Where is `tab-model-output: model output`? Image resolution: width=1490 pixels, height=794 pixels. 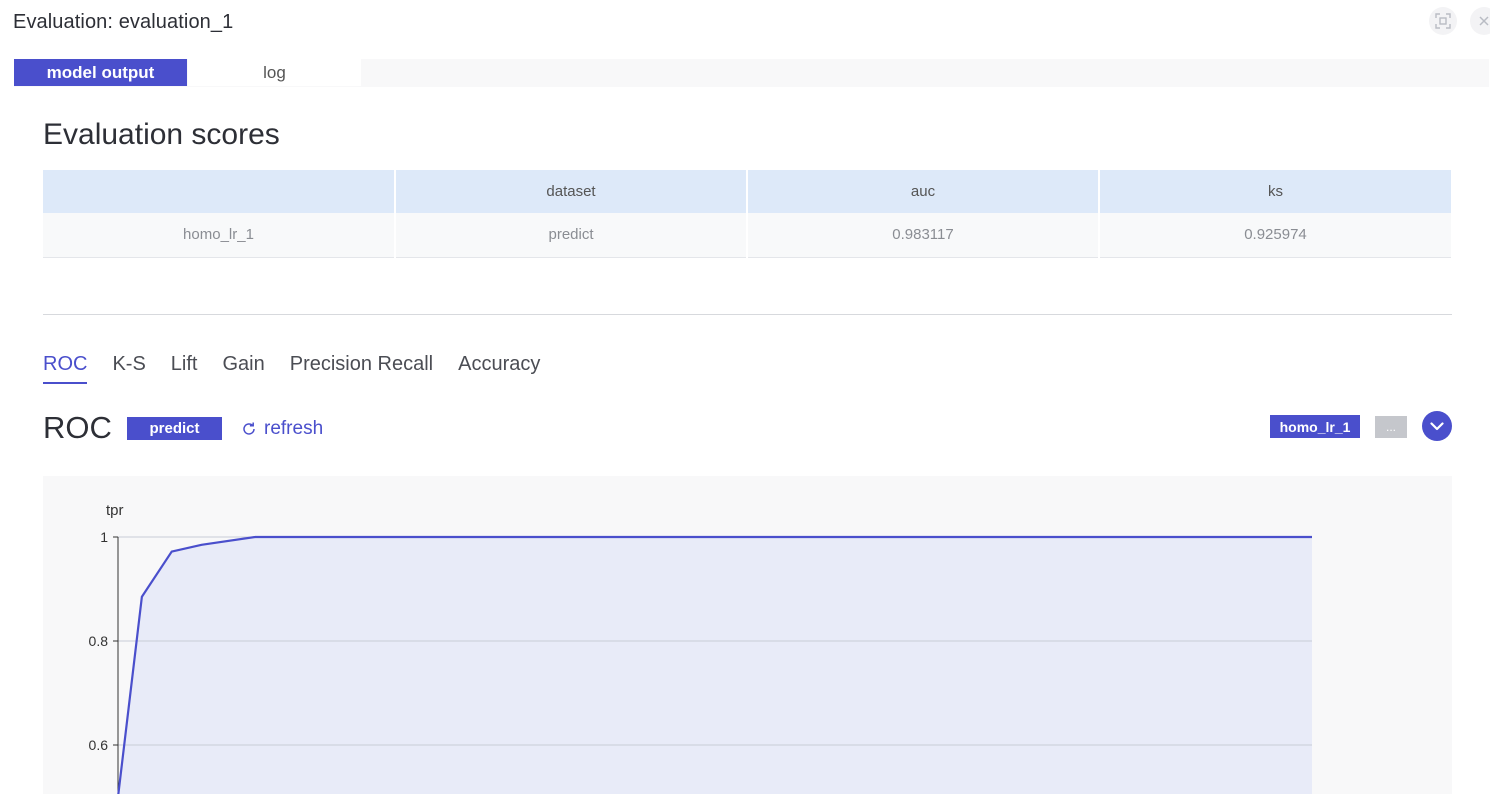
tab-model-output: model output is located at coordinates (100, 72).